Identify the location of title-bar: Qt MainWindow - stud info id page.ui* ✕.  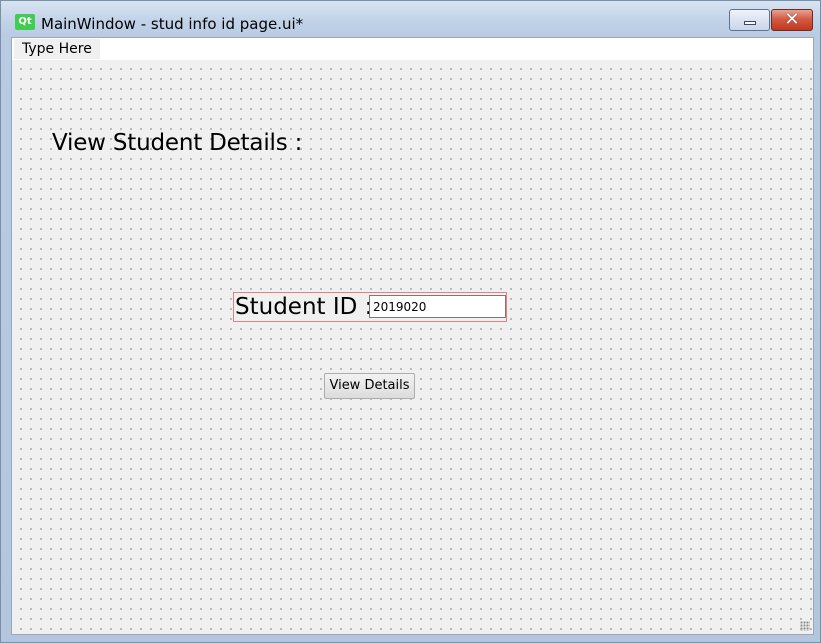
(410, 19).